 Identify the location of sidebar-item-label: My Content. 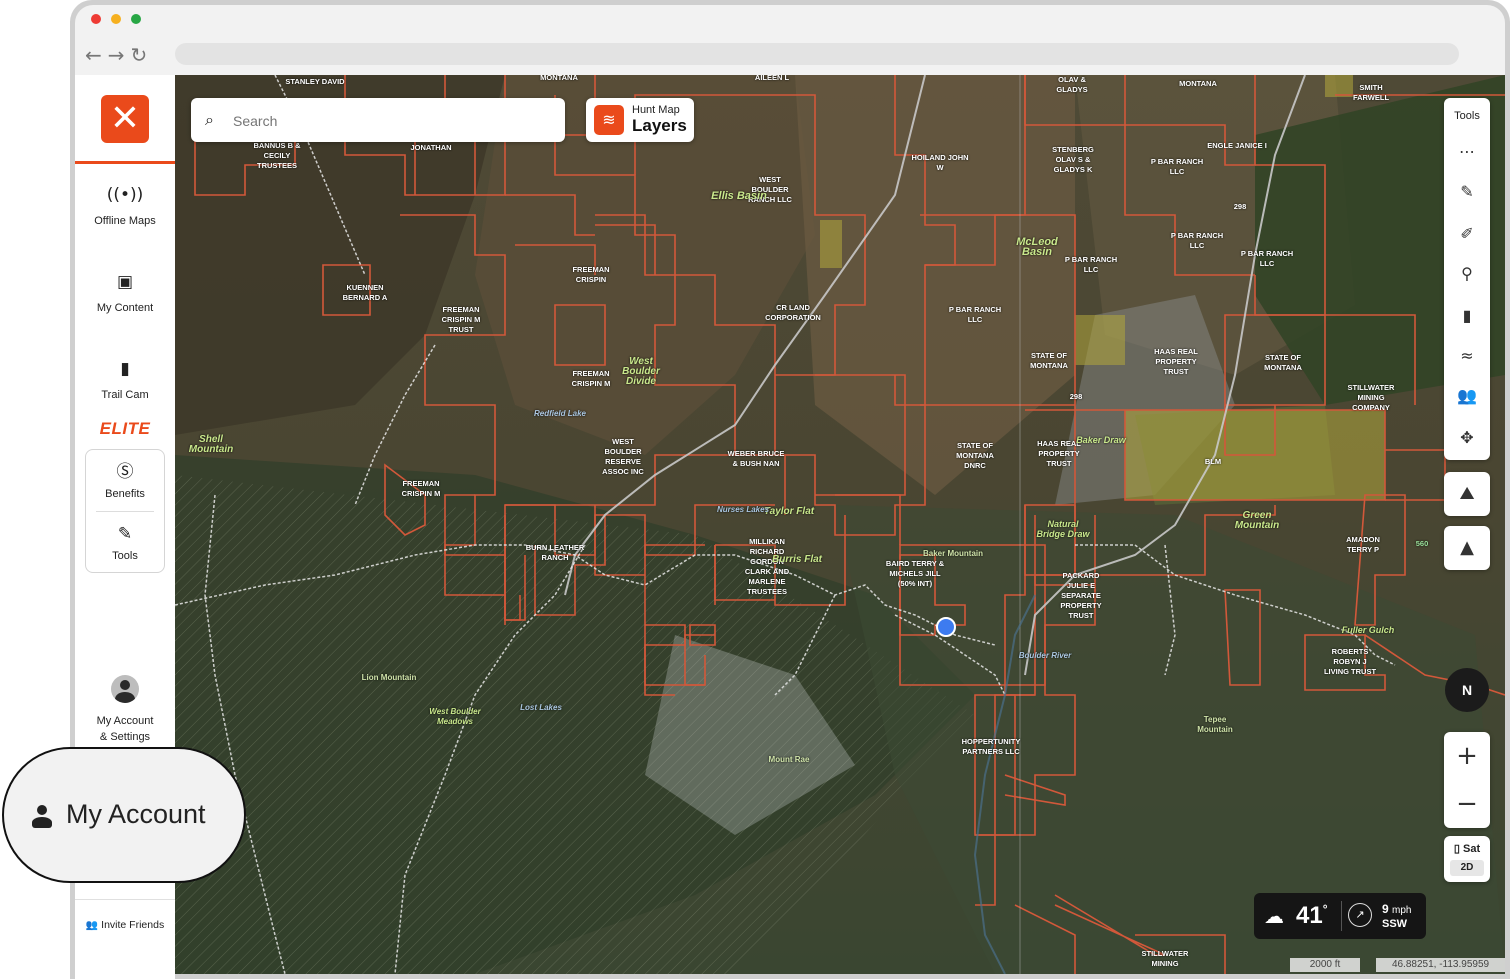
(125, 308).